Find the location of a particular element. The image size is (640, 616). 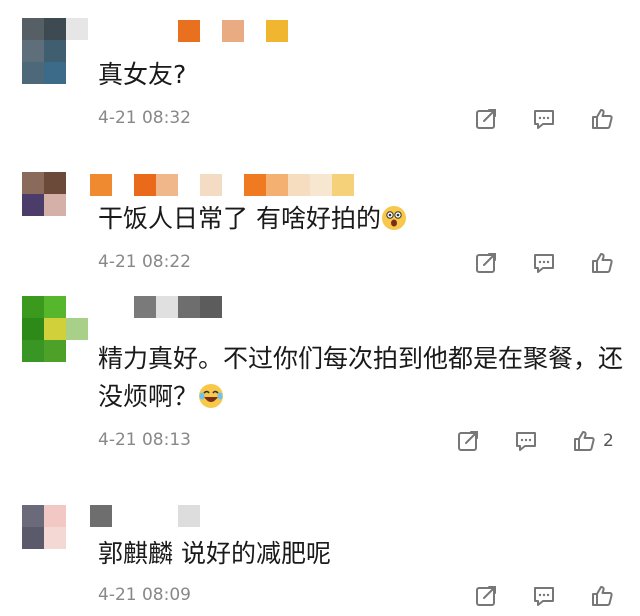

comment-time: 4-21 08:09 is located at coordinates (144, 595).